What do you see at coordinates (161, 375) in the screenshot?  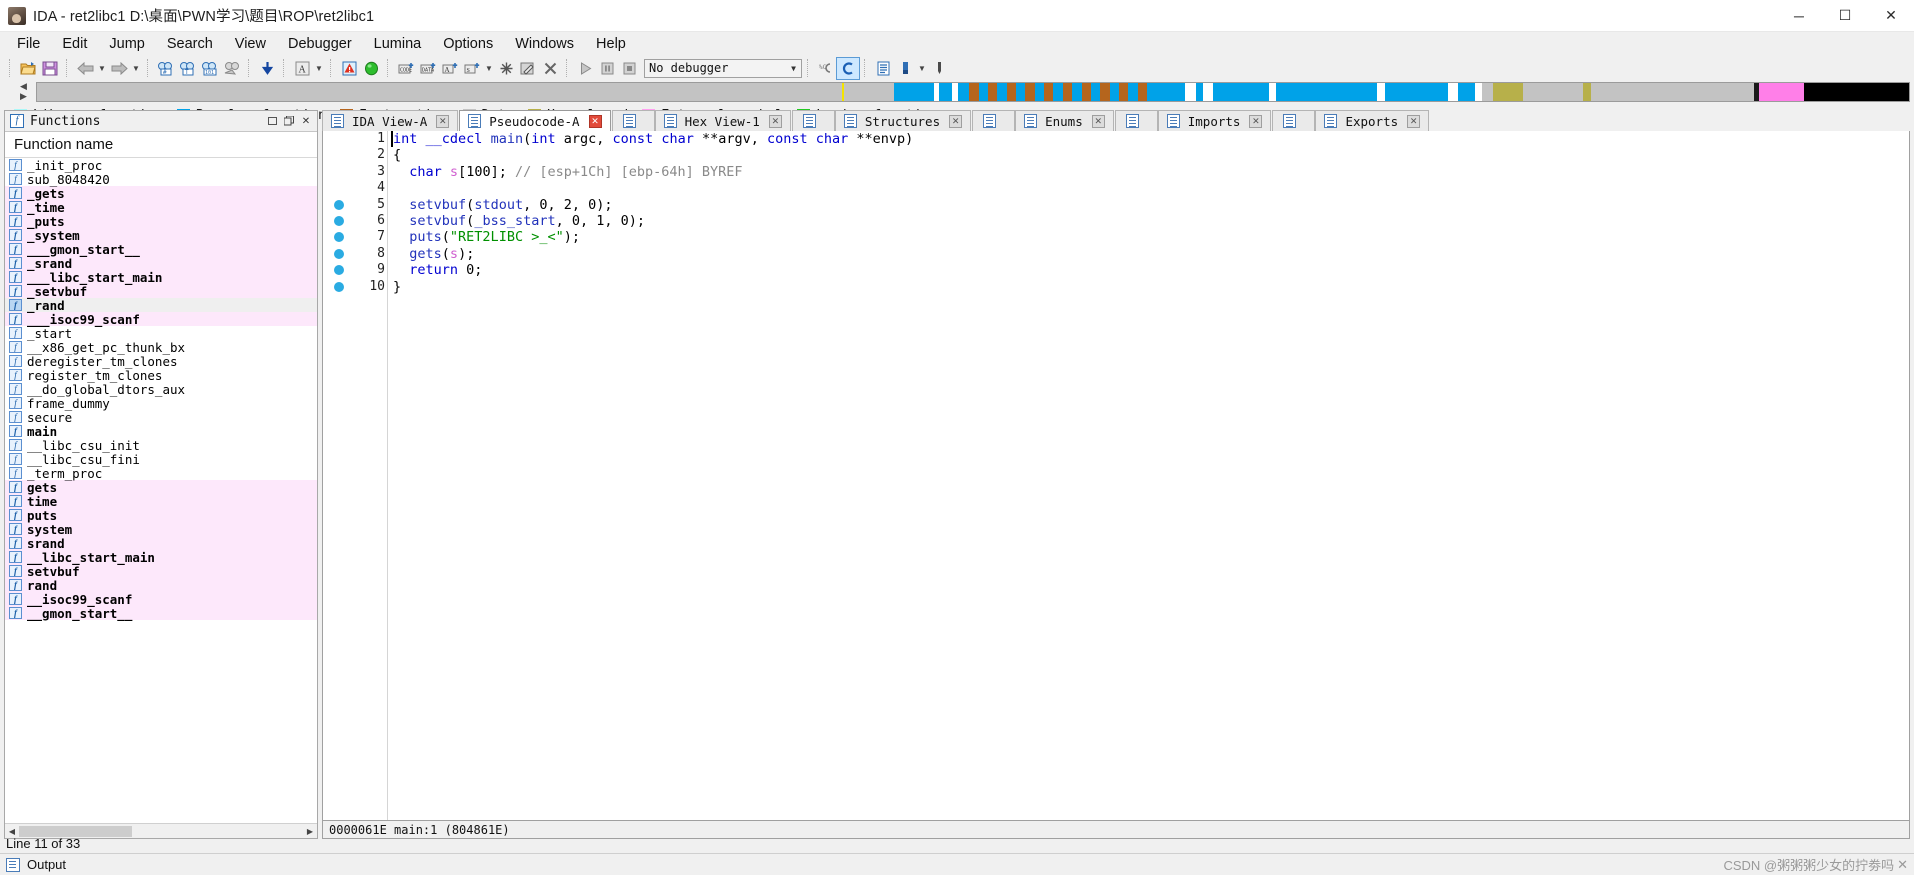 I see `function-list-item: f register_tm_clones` at bounding box center [161, 375].